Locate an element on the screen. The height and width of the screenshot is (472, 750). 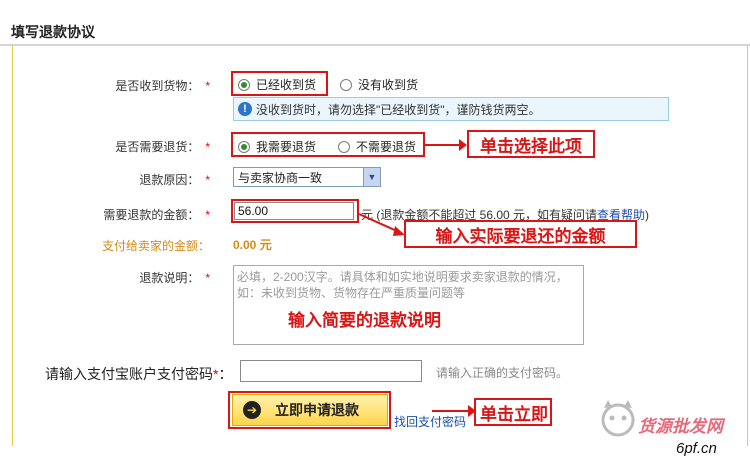
arrow-right-icon: ➔ is located at coordinates (252, 410).